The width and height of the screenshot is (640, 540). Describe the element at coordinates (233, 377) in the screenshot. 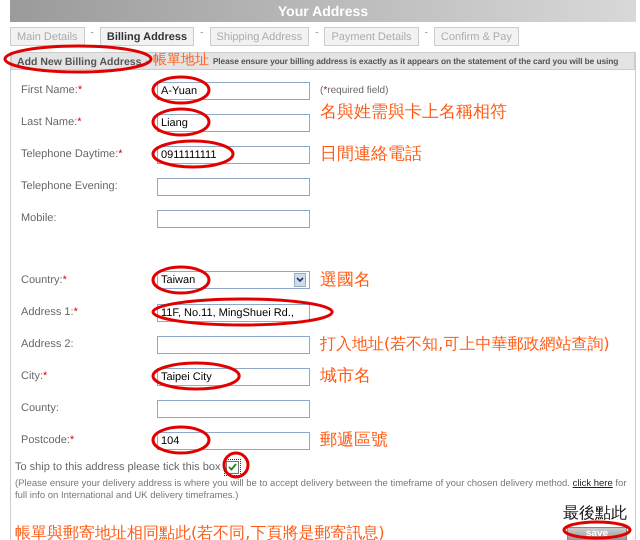

I see `input-field: Taipei City` at that location.